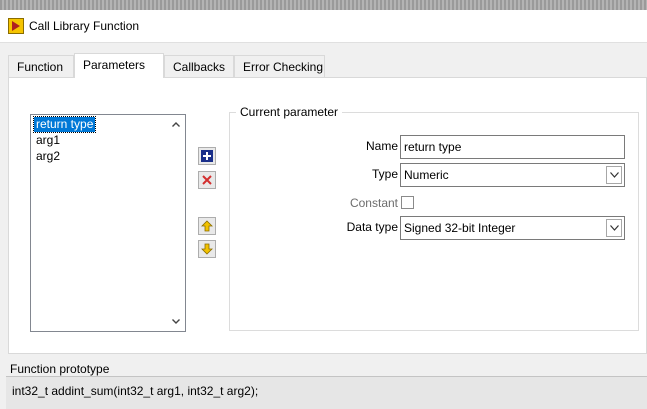 The width and height of the screenshot is (647, 409). I want to click on parameter-list: return type arg1 arg2, so click(108, 223).